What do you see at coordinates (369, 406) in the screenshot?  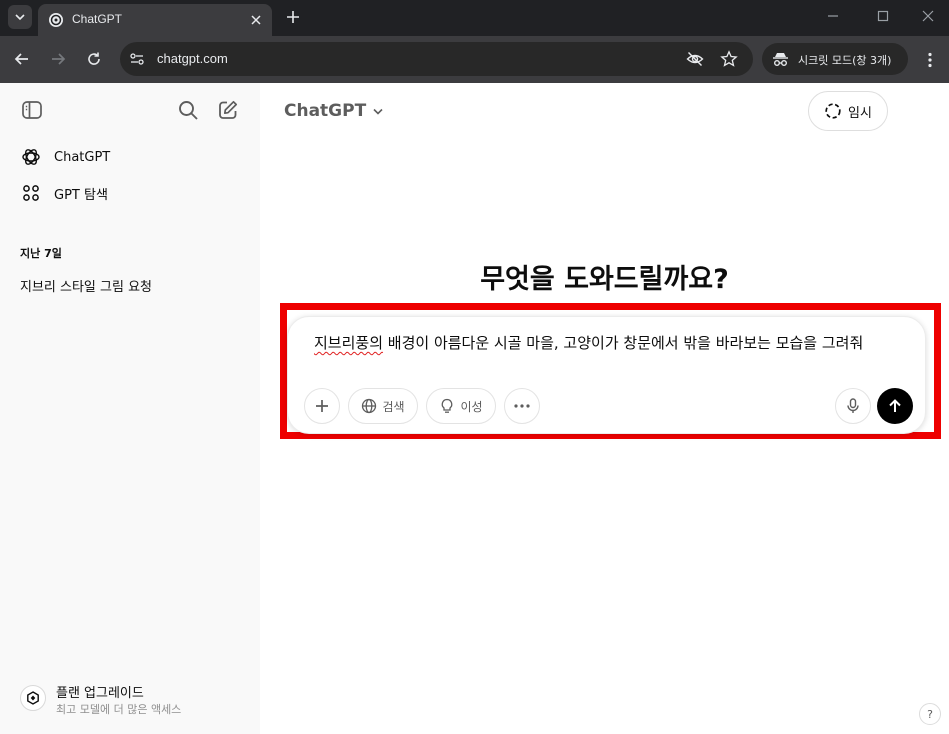 I see `globe-icon` at bounding box center [369, 406].